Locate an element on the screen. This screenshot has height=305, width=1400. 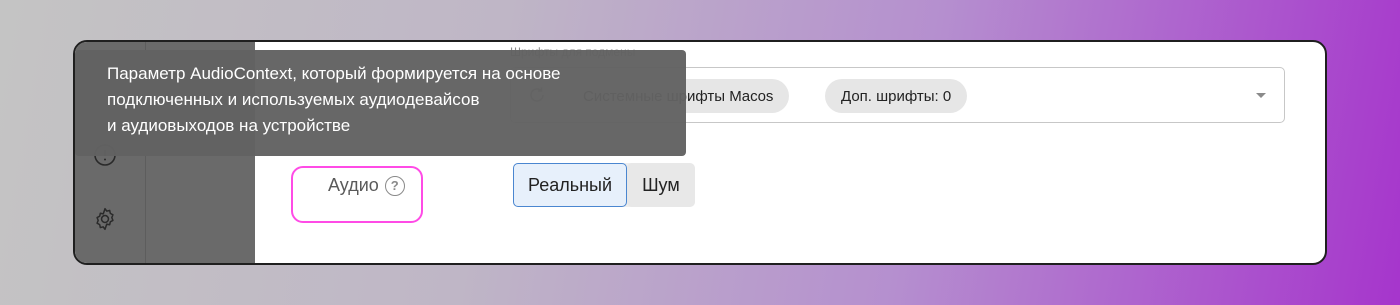
tooltip-line-3: и аудиовыходов на устройстве is located at coordinates (229, 125).